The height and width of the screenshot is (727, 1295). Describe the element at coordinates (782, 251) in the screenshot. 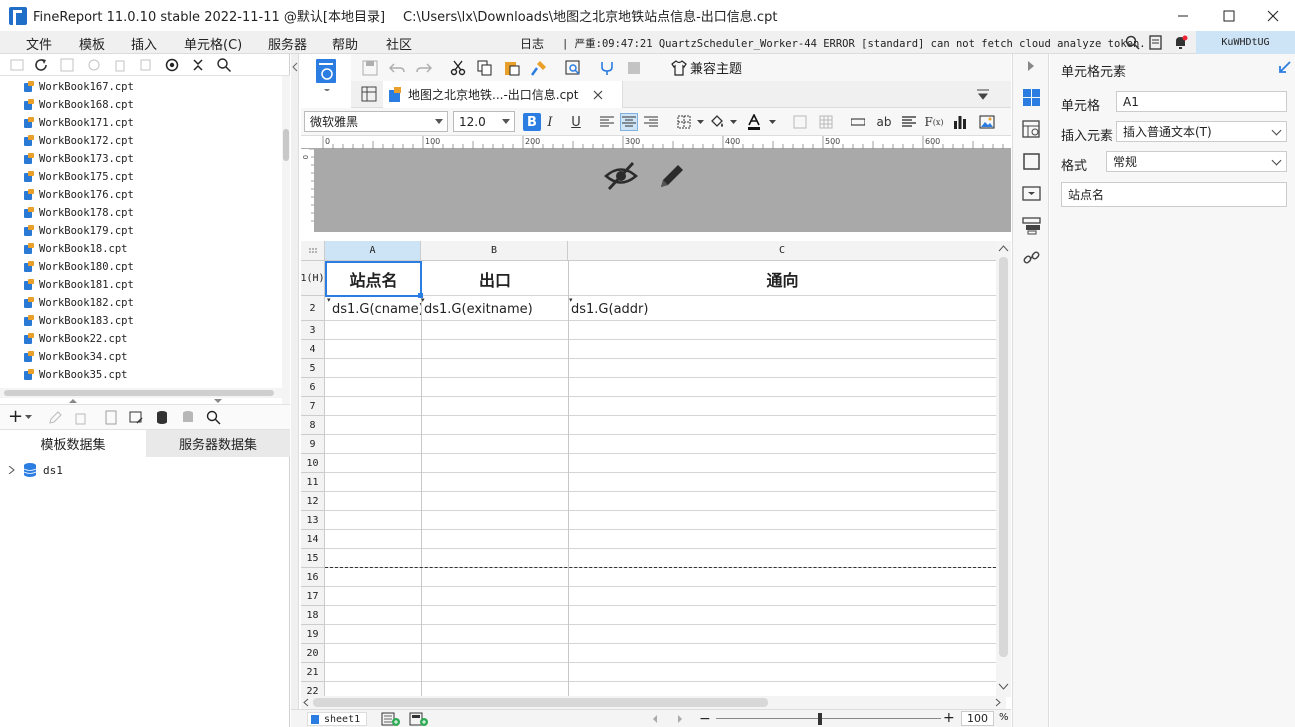

I see `column-header-c: C` at that location.